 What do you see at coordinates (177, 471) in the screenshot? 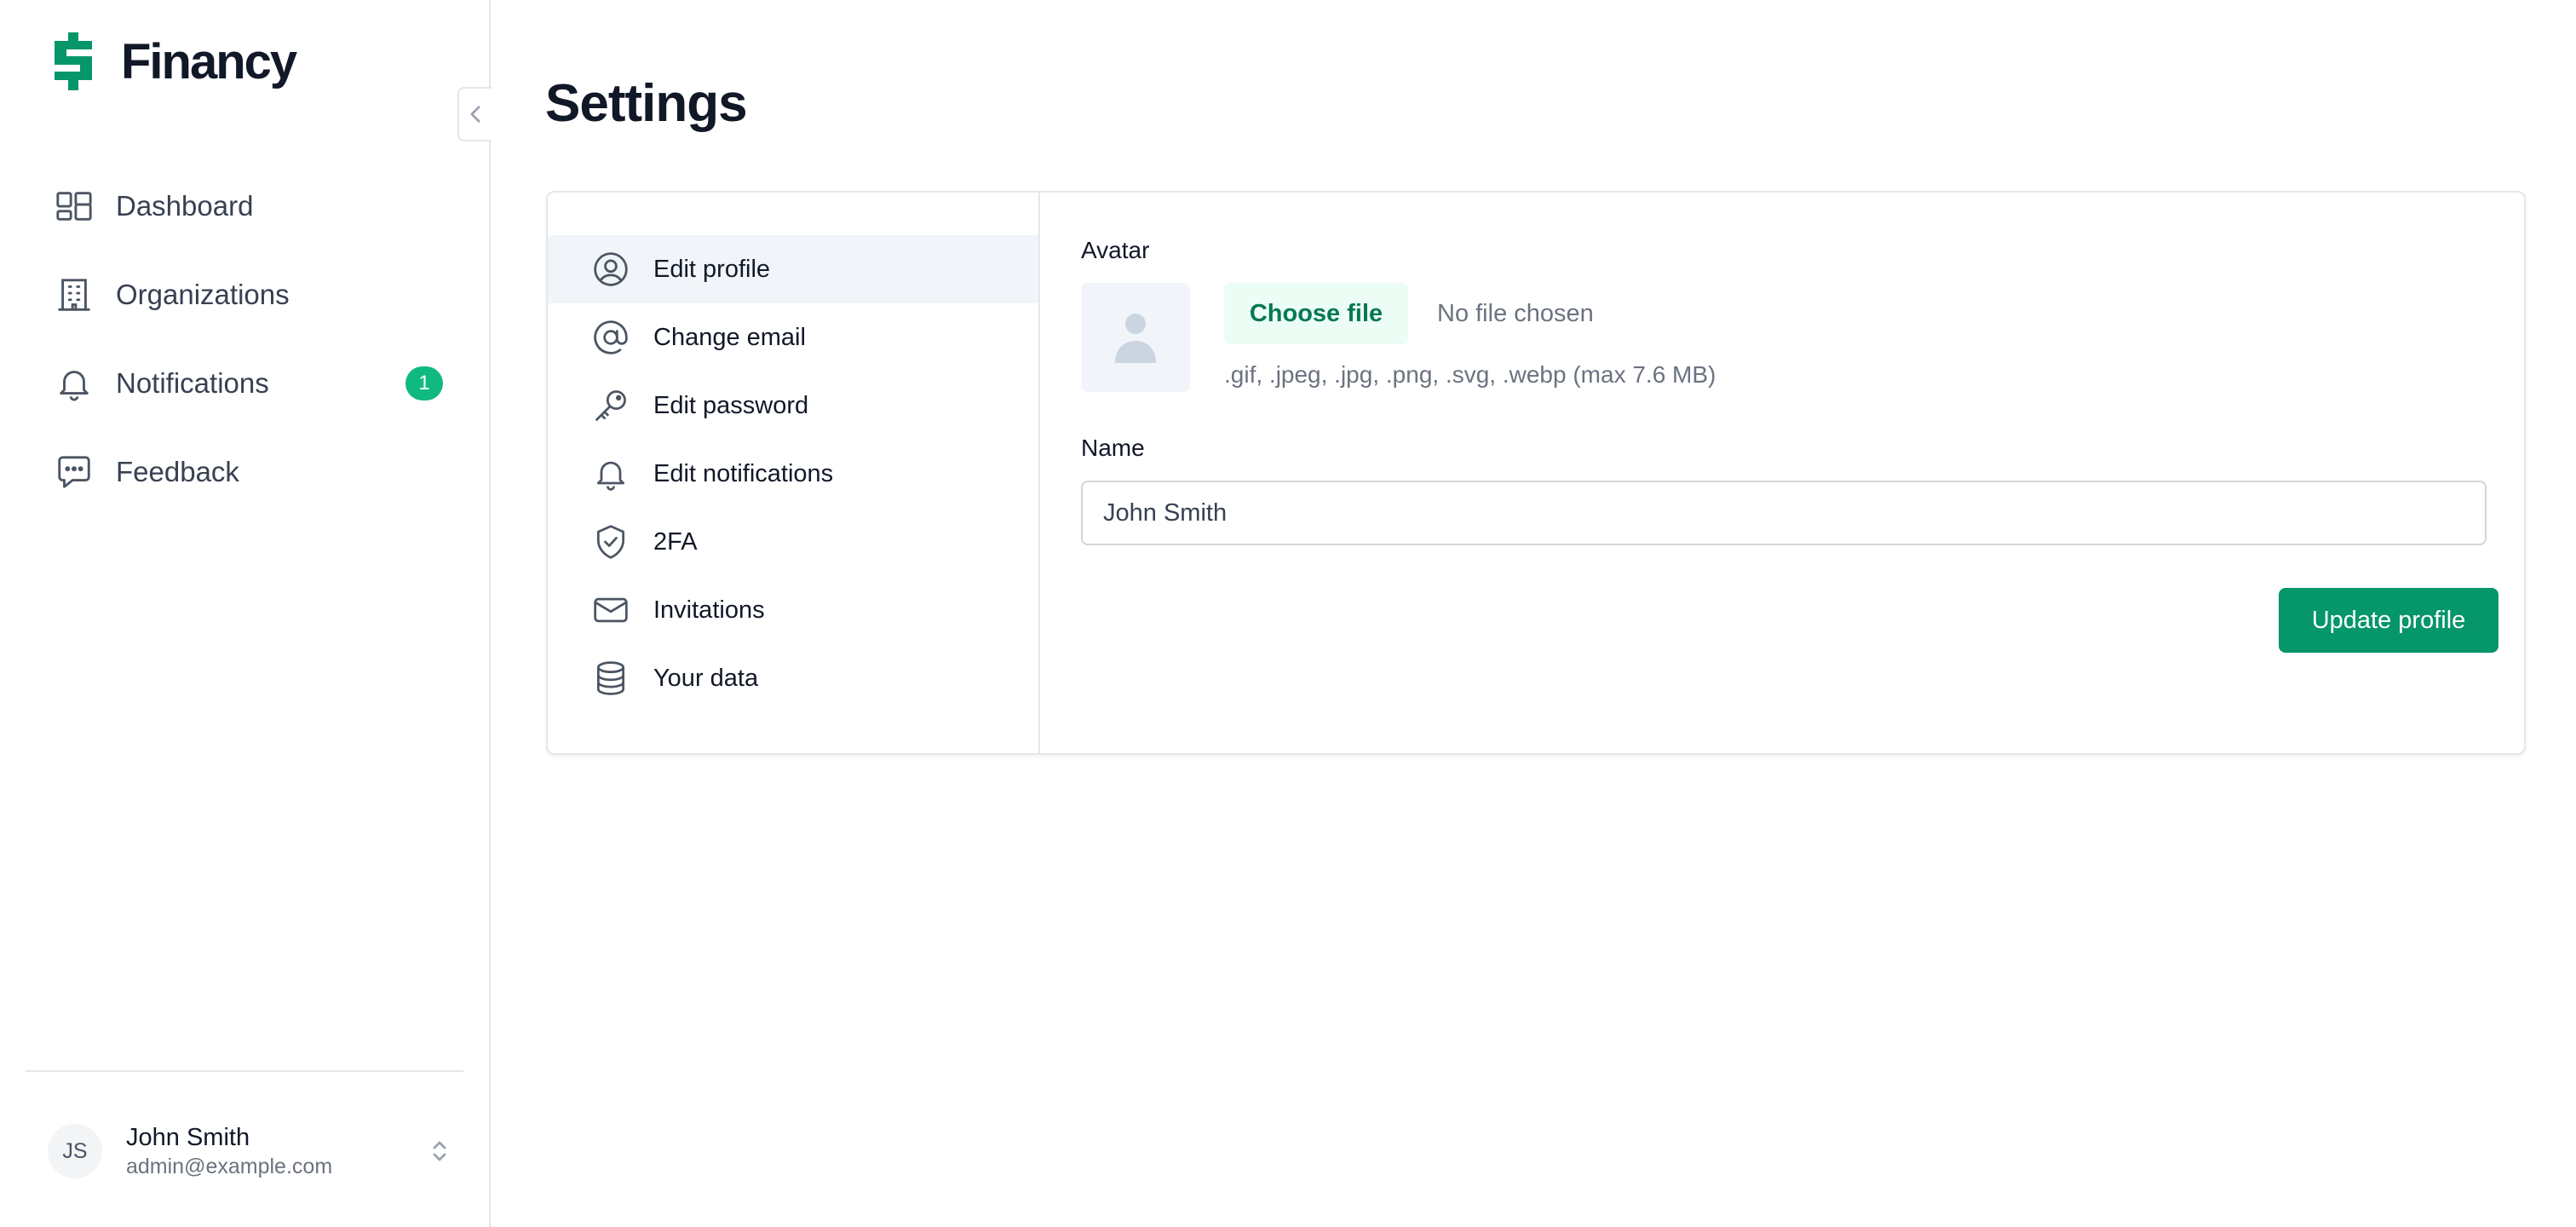
I see `sidebar-item-label: Feedback` at bounding box center [177, 471].